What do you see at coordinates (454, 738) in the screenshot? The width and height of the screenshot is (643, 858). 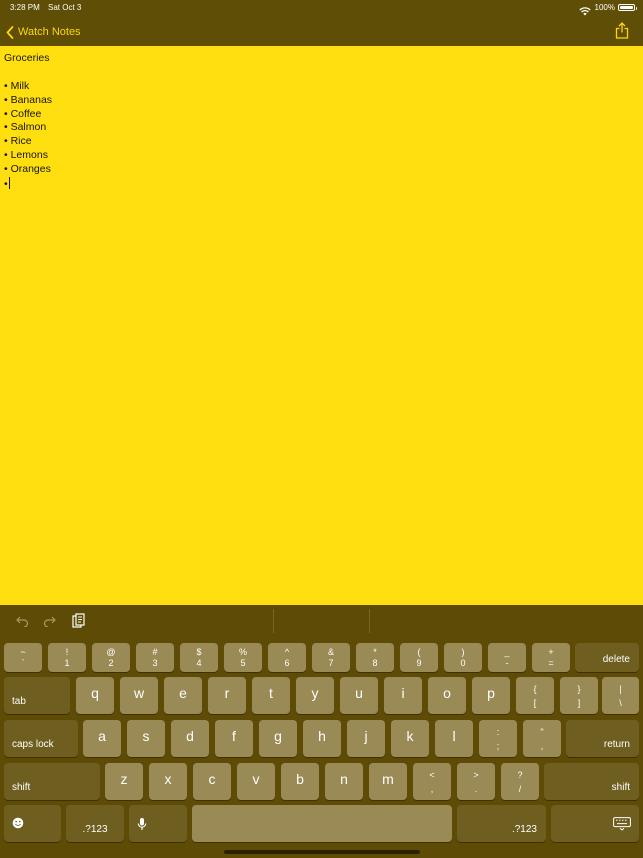 I see `key-l: l` at bounding box center [454, 738].